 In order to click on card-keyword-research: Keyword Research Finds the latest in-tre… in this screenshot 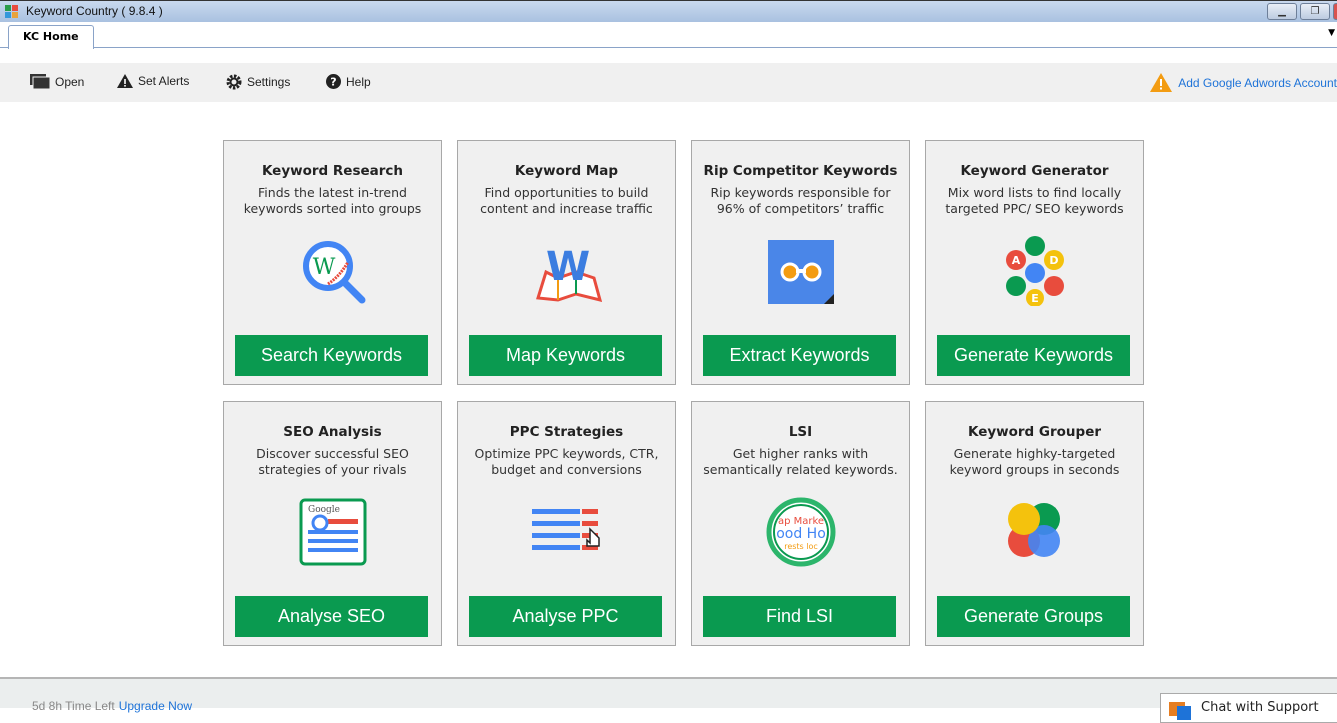, I will do `click(332, 262)`.